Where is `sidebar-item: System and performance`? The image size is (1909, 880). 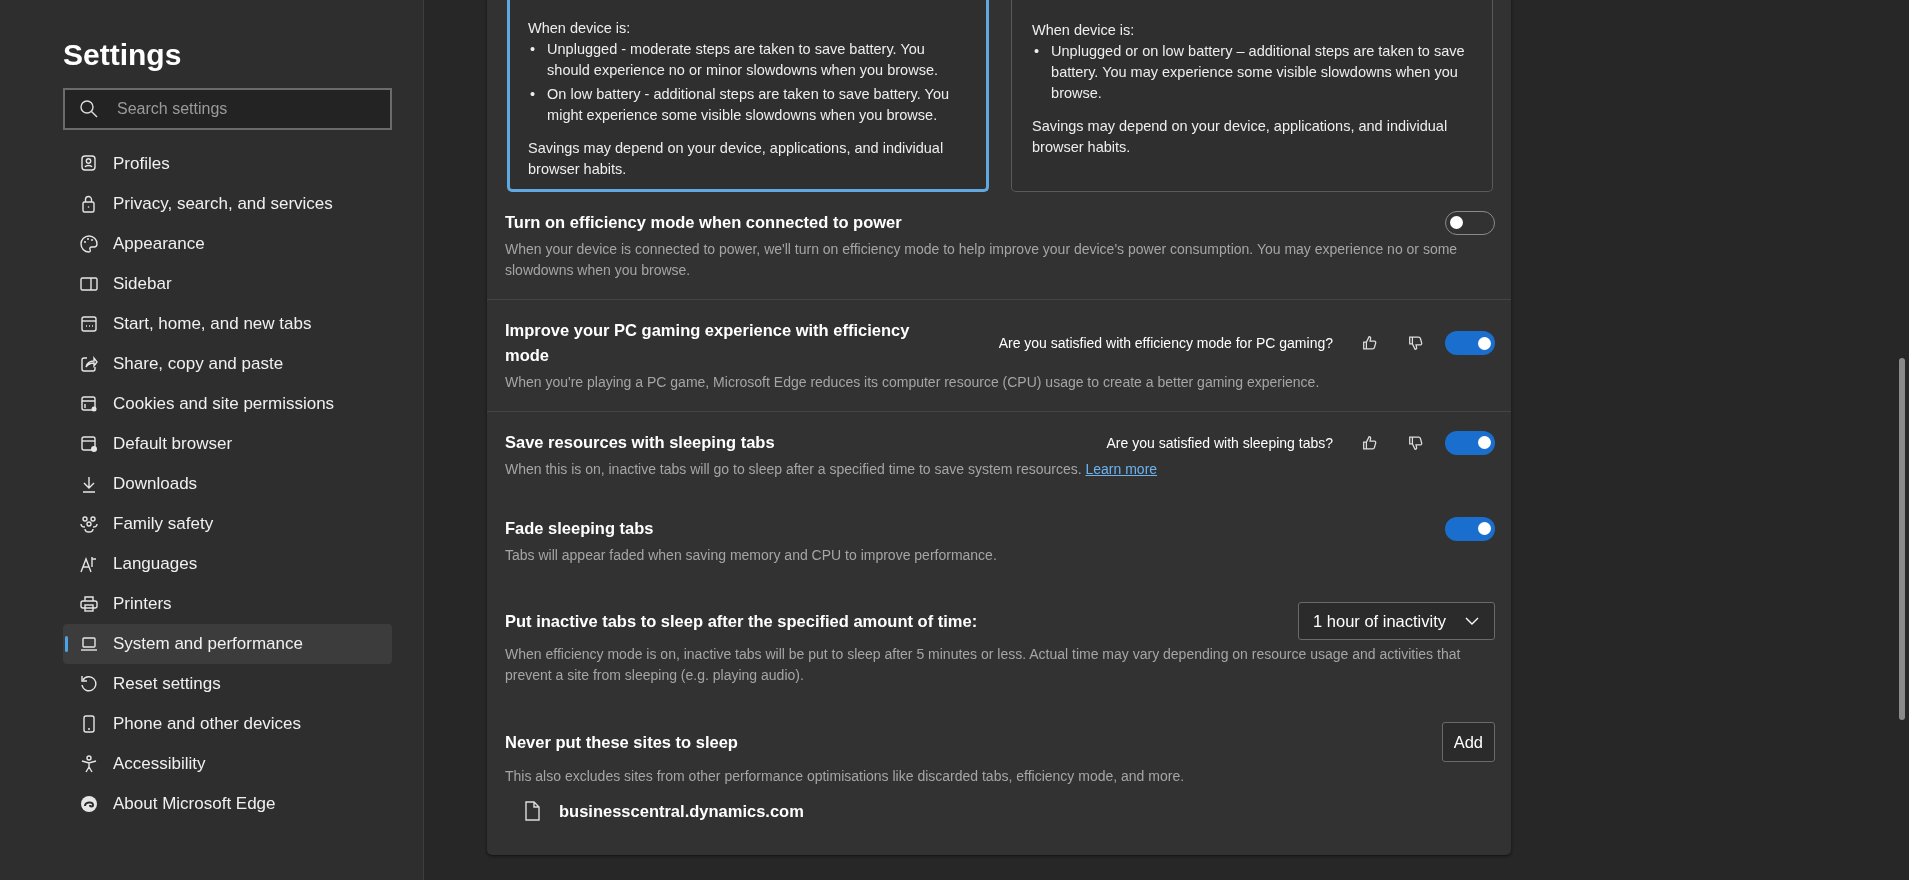
sidebar-item: System and performance is located at coordinates (227, 644).